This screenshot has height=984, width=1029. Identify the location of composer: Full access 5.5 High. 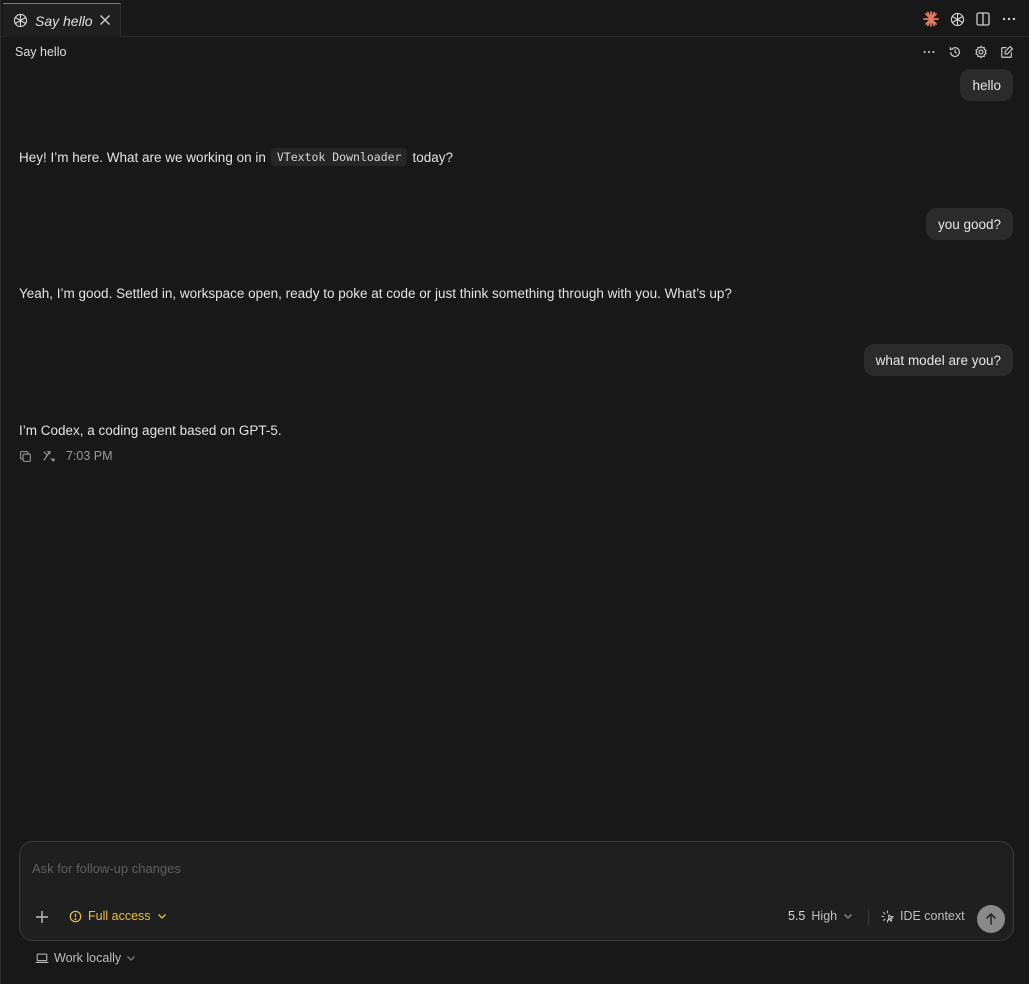
(516, 891).